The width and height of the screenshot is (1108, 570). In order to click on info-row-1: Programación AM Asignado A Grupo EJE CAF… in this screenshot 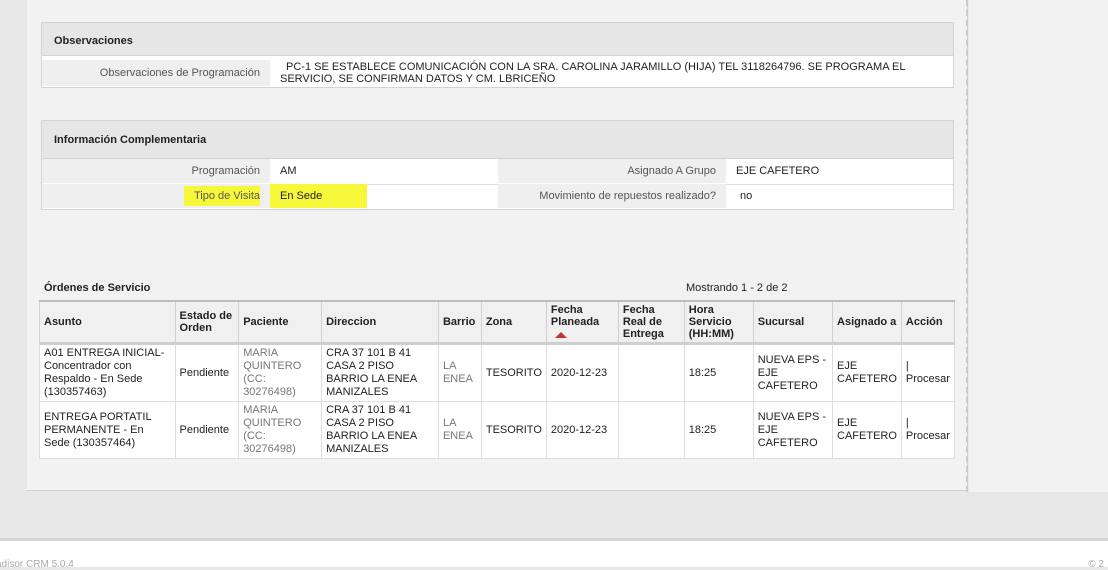, I will do `click(497, 172)`.